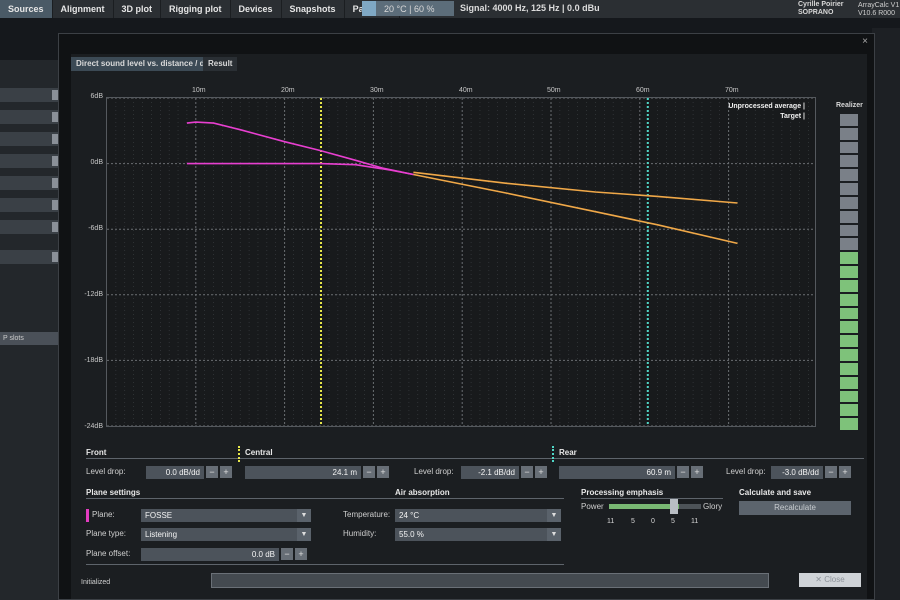 The height and width of the screenshot is (600, 900). Describe the element at coordinates (674, 506) in the screenshot. I see `emphasis-slider-thumb` at that location.